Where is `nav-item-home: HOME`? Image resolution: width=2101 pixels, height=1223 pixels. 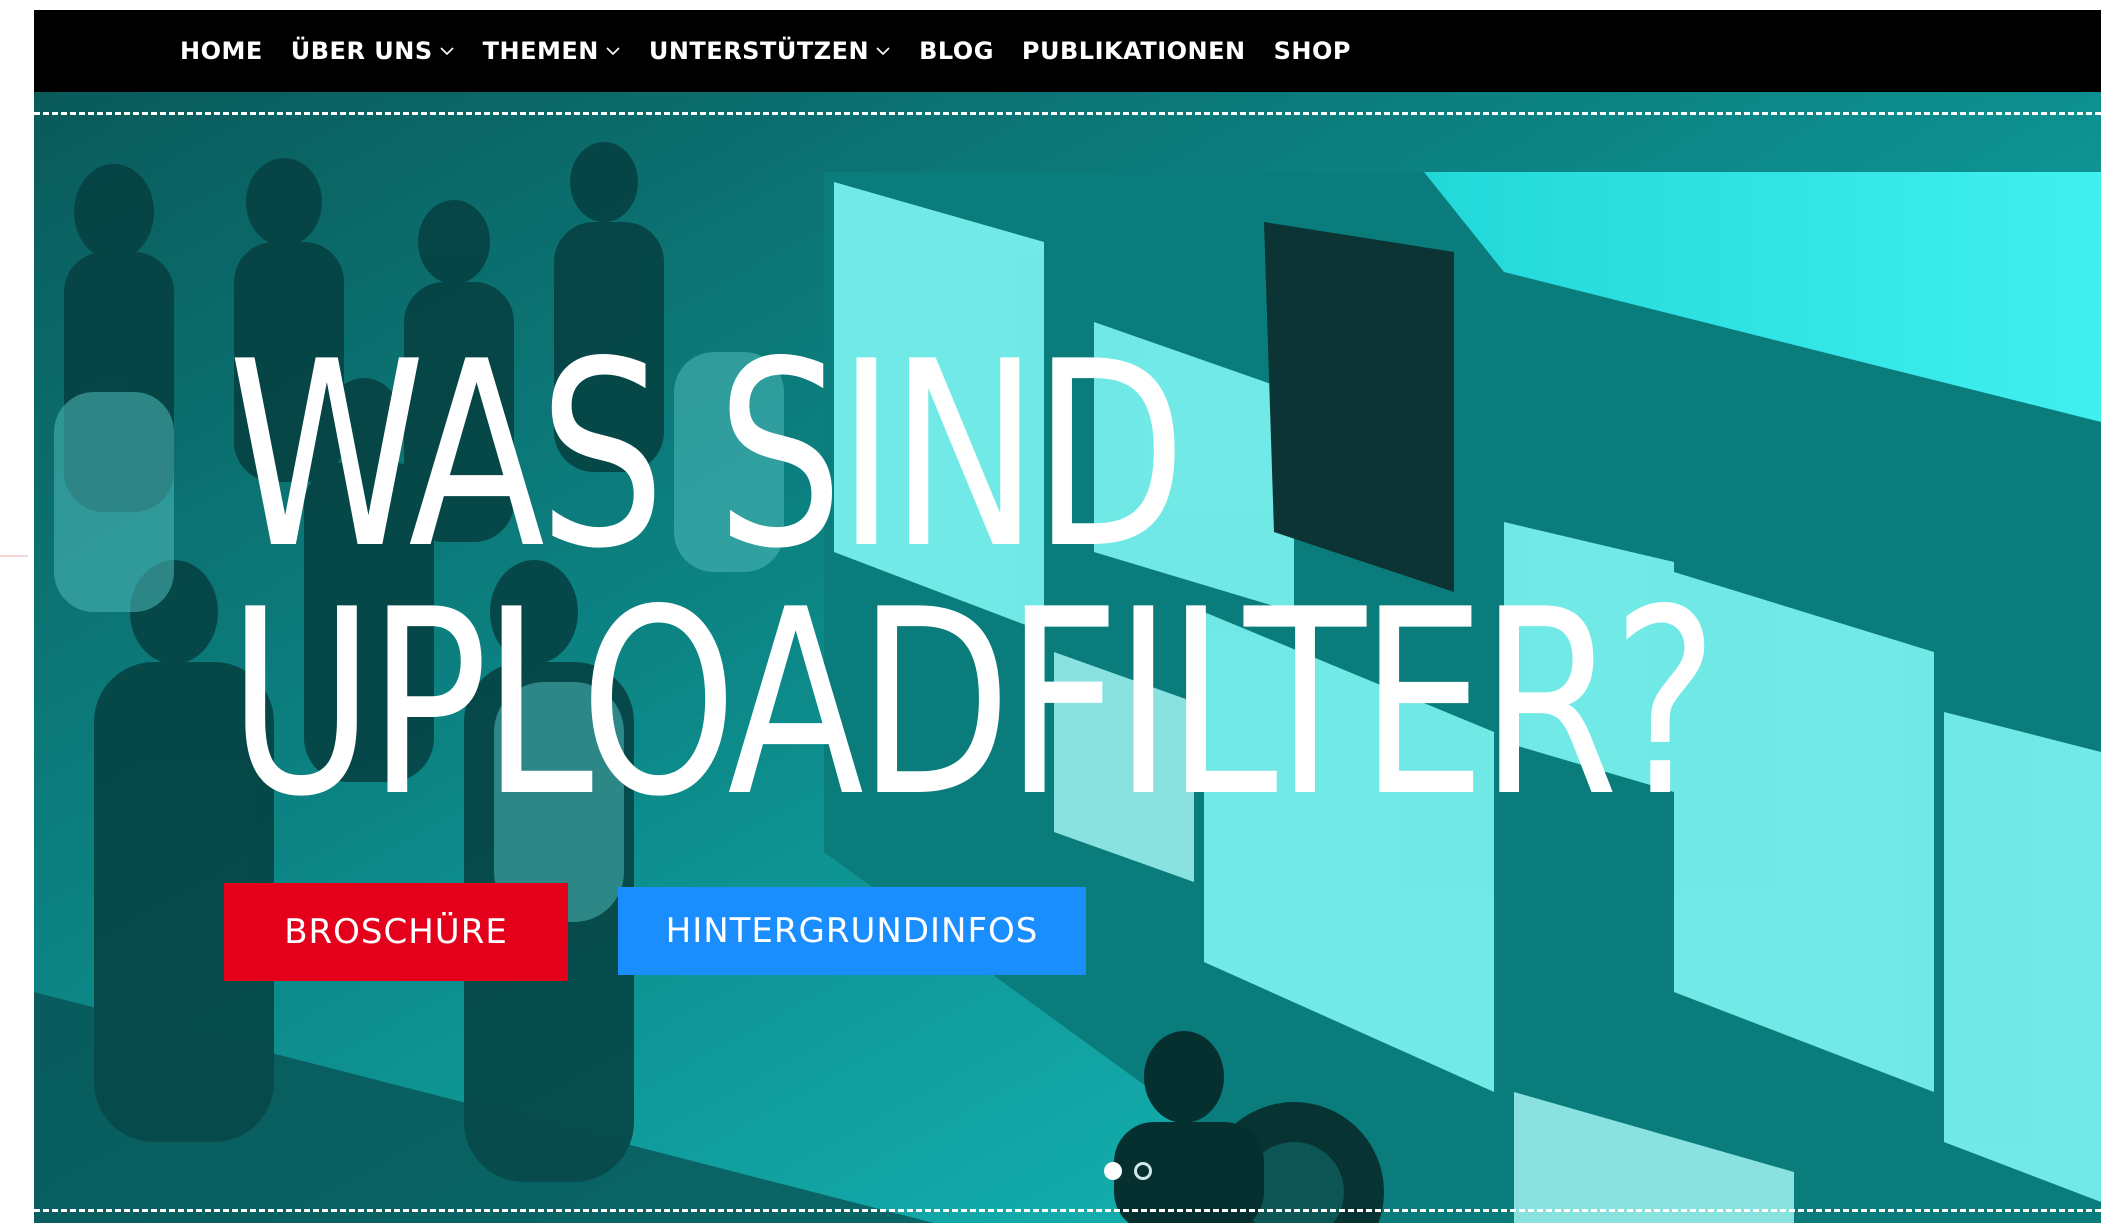
nav-item-home: HOME is located at coordinates (221, 51).